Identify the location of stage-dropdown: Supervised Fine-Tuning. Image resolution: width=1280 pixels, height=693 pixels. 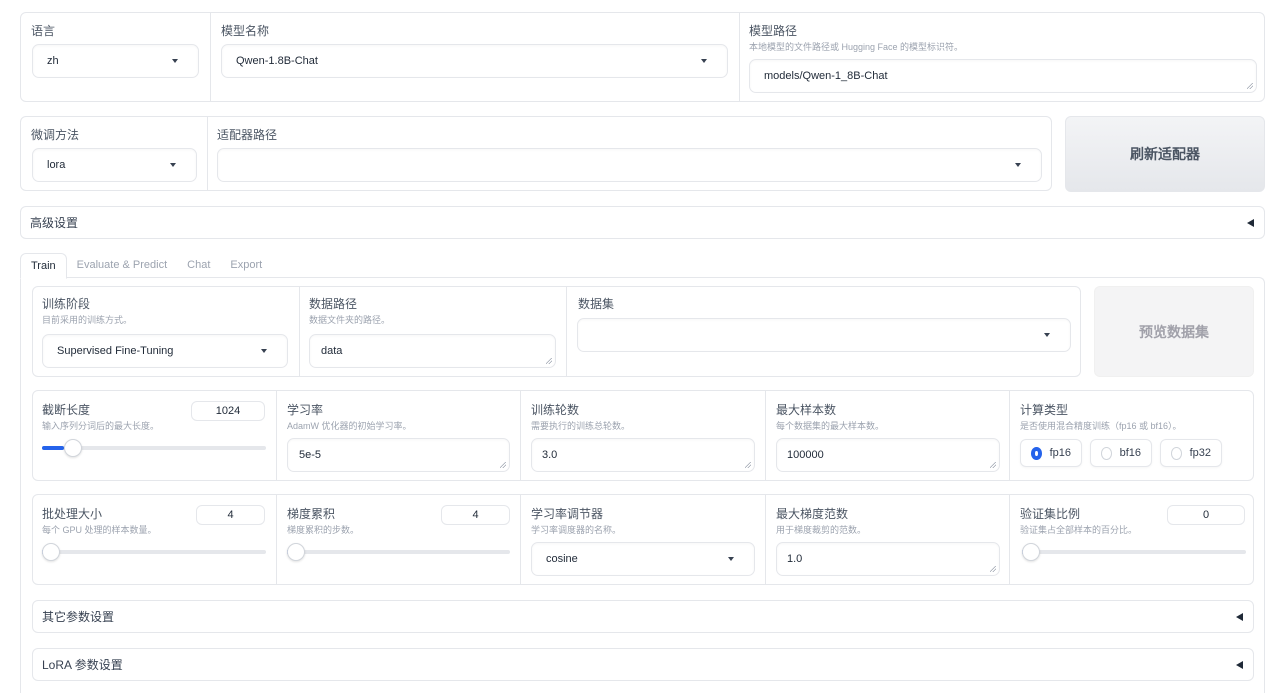
(165, 351).